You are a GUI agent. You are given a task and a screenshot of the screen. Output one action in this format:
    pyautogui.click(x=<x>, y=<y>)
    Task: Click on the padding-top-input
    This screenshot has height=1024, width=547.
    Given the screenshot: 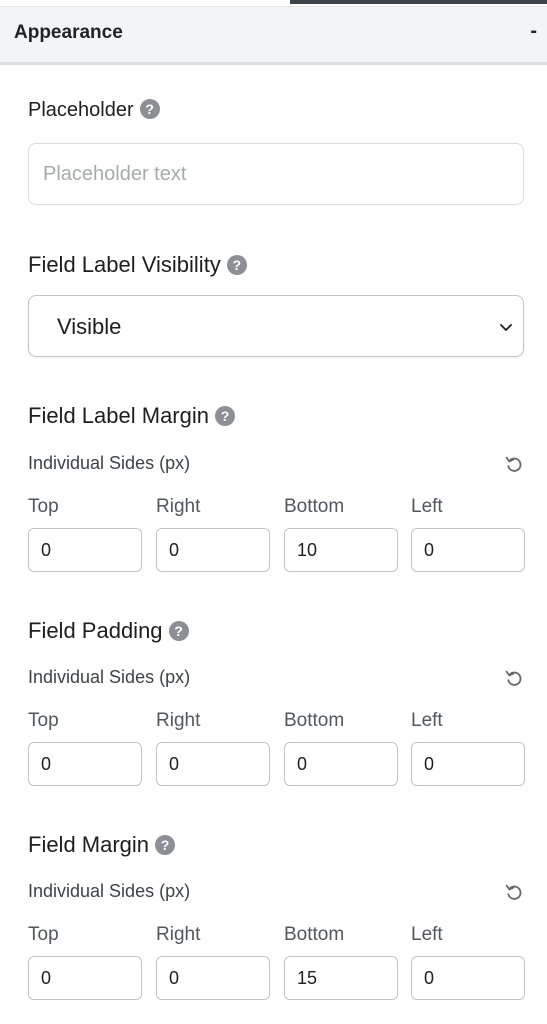 What is the action you would take?
    pyautogui.click(x=85, y=764)
    